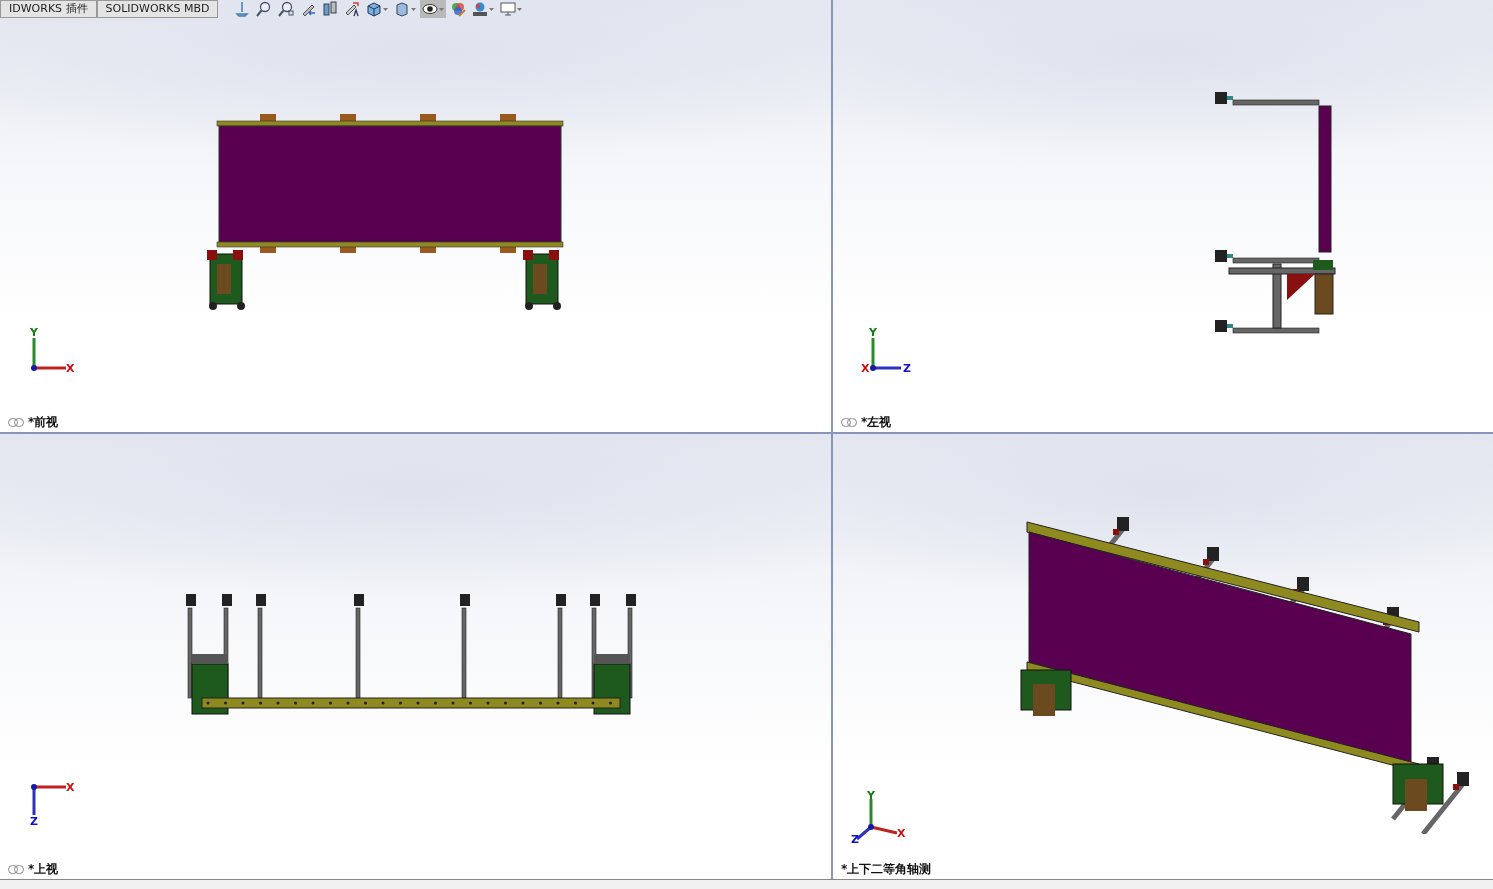 The image size is (1493, 889). I want to click on eye-icon, so click(430, 9).